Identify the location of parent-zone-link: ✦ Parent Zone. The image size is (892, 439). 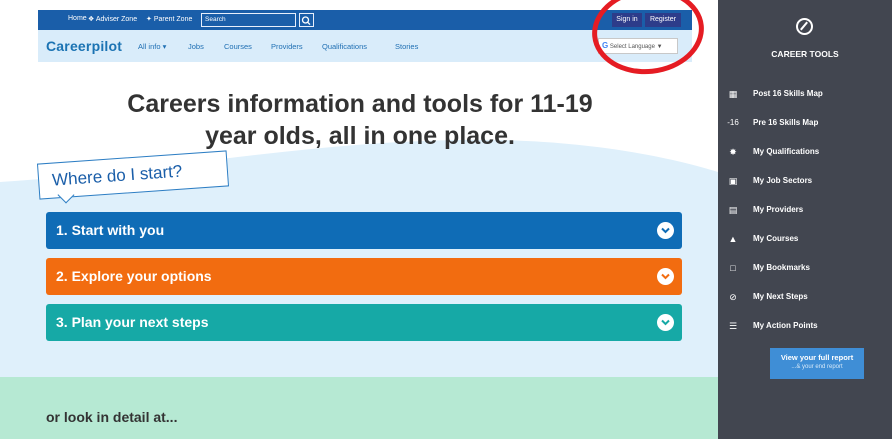
(169, 19).